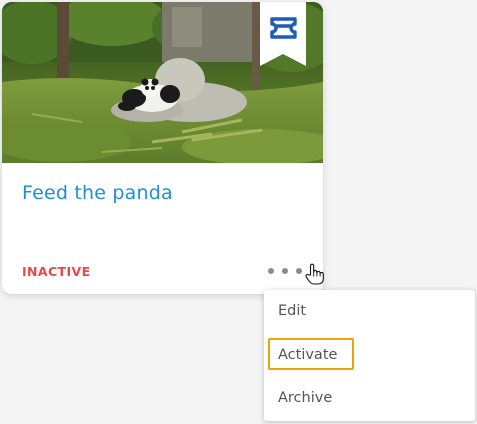 The height and width of the screenshot is (424, 477). Describe the element at coordinates (369, 398) in the screenshot. I see `menu-item-archive: Archive` at that location.